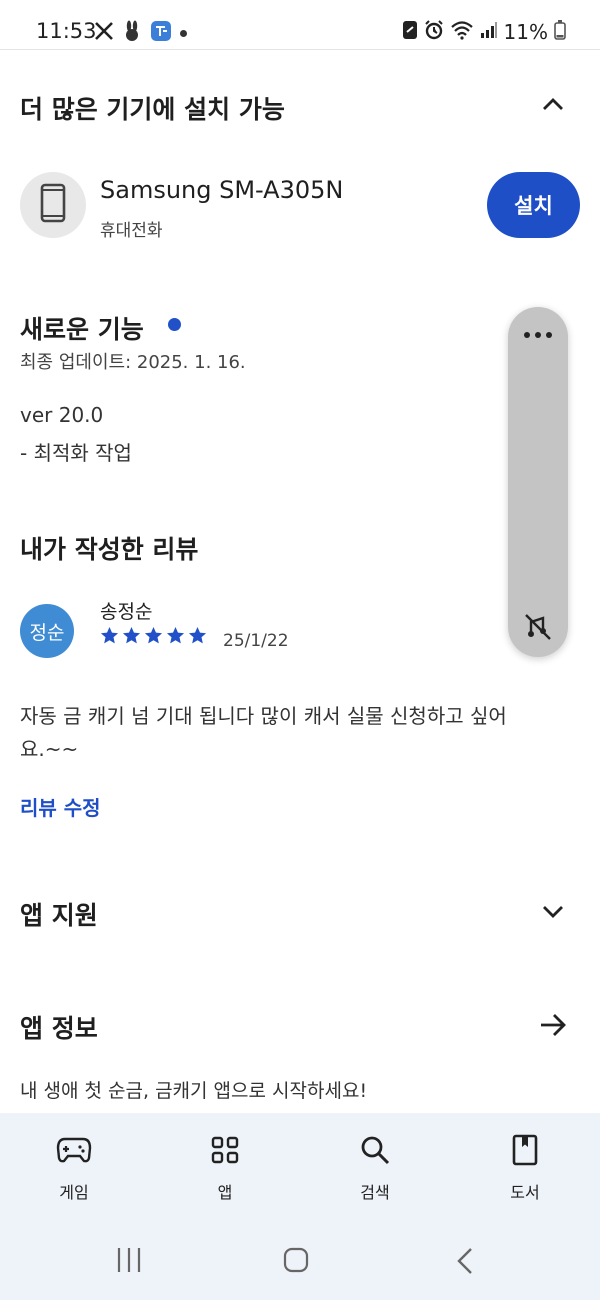 The width and height of the screenshot is (600, 1300). What do you see at coordinates (225, 1150) in the screenshot?
I see `apps-grid-icon` at bounding box center [225, 1150].